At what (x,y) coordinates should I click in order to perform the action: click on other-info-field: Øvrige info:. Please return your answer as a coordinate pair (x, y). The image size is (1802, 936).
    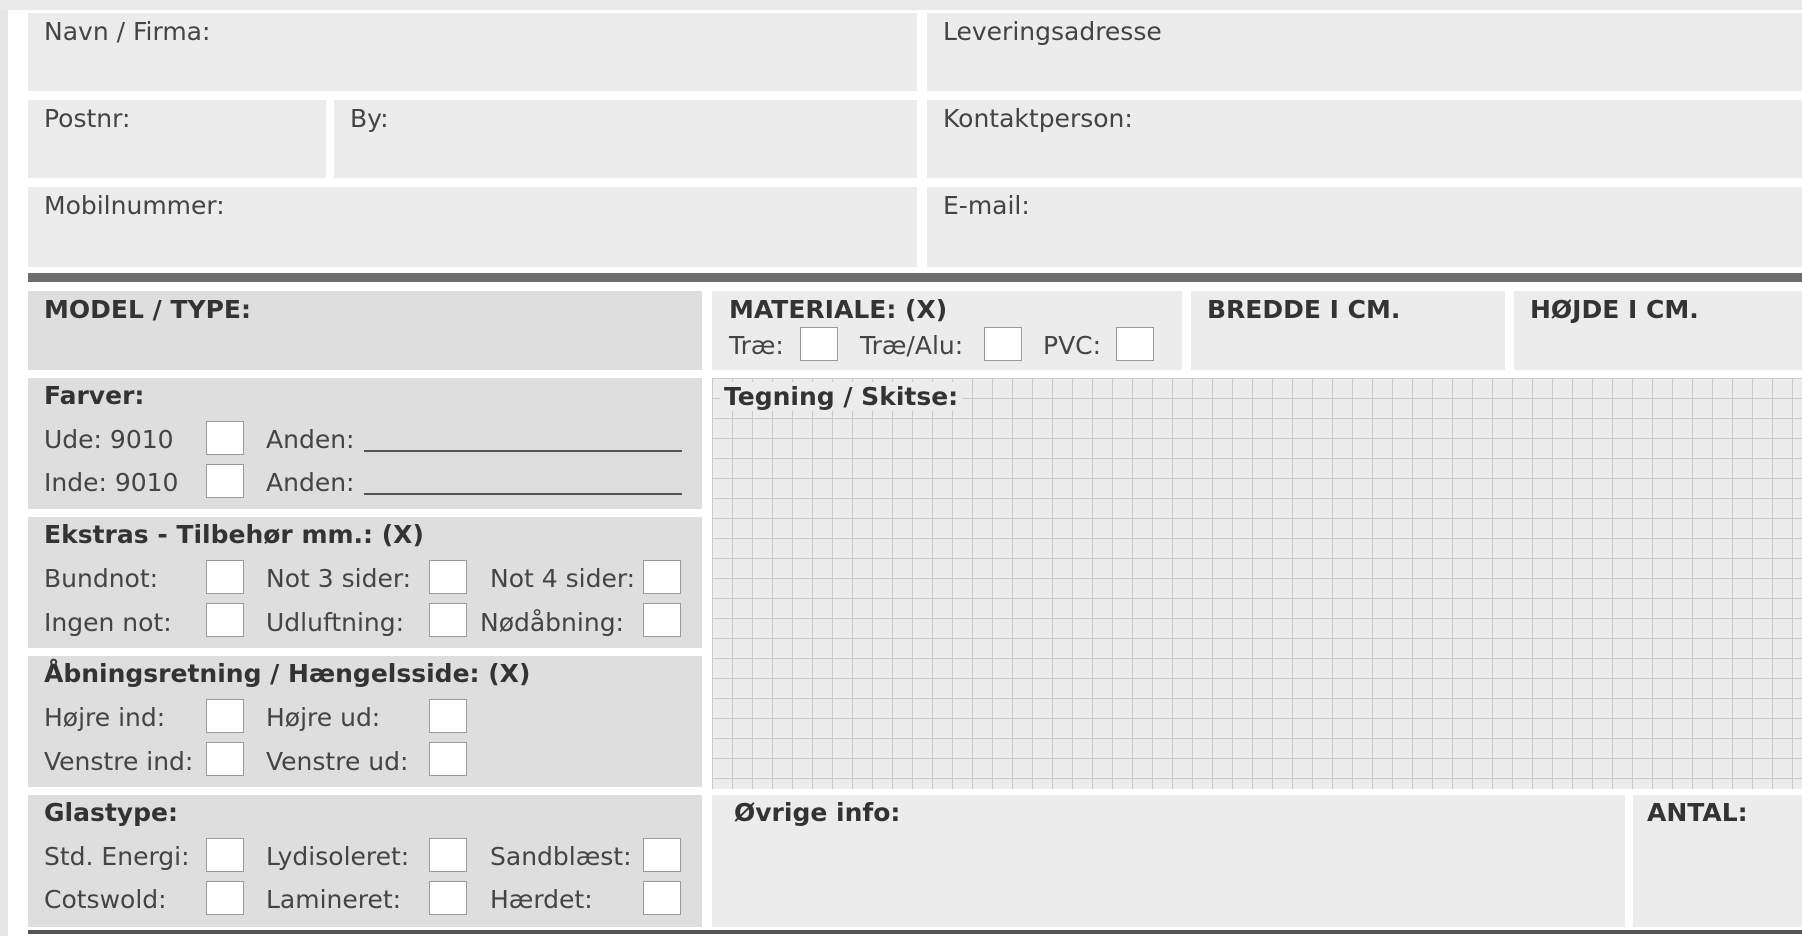
    Looking at the image, I should click on (1168, 861).